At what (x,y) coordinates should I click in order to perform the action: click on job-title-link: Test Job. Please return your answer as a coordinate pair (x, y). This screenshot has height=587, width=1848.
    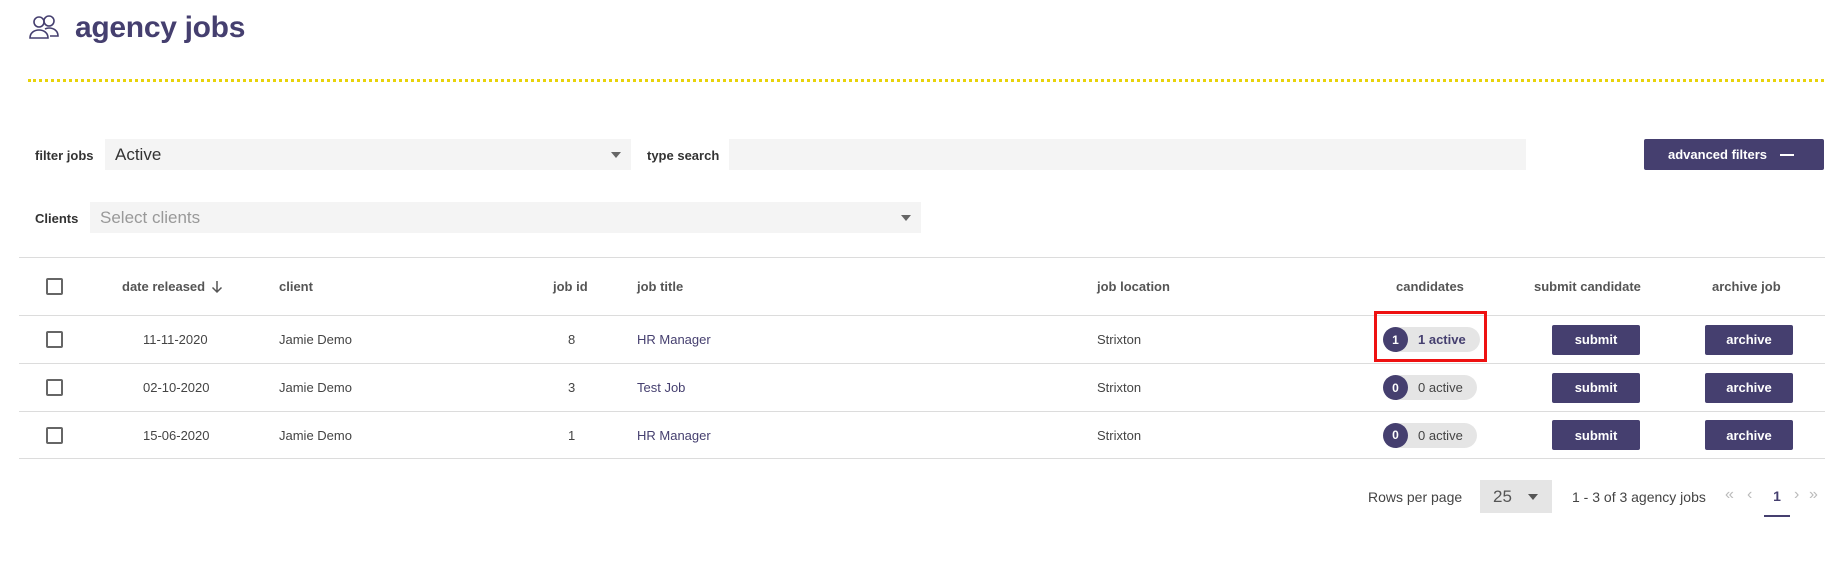
    Looking at the image, I should click on (661, 387).